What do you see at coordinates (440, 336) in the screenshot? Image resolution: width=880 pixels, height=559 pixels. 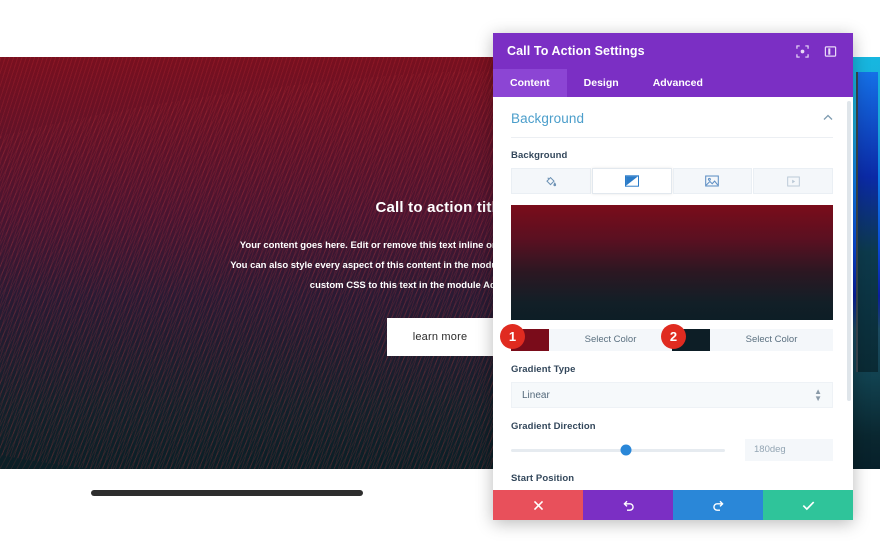 I see `learn-more-button: learn more` at bounding box center [440, 336].